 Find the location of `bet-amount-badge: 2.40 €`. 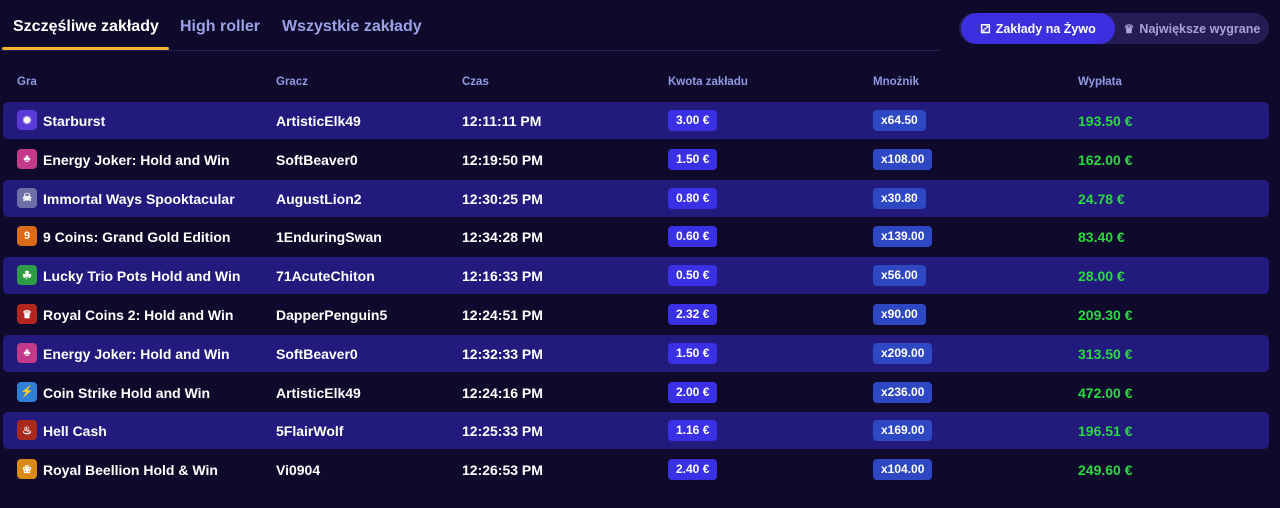

bet-amount-badge: 2.40 € is located at coordinates (693, 470).